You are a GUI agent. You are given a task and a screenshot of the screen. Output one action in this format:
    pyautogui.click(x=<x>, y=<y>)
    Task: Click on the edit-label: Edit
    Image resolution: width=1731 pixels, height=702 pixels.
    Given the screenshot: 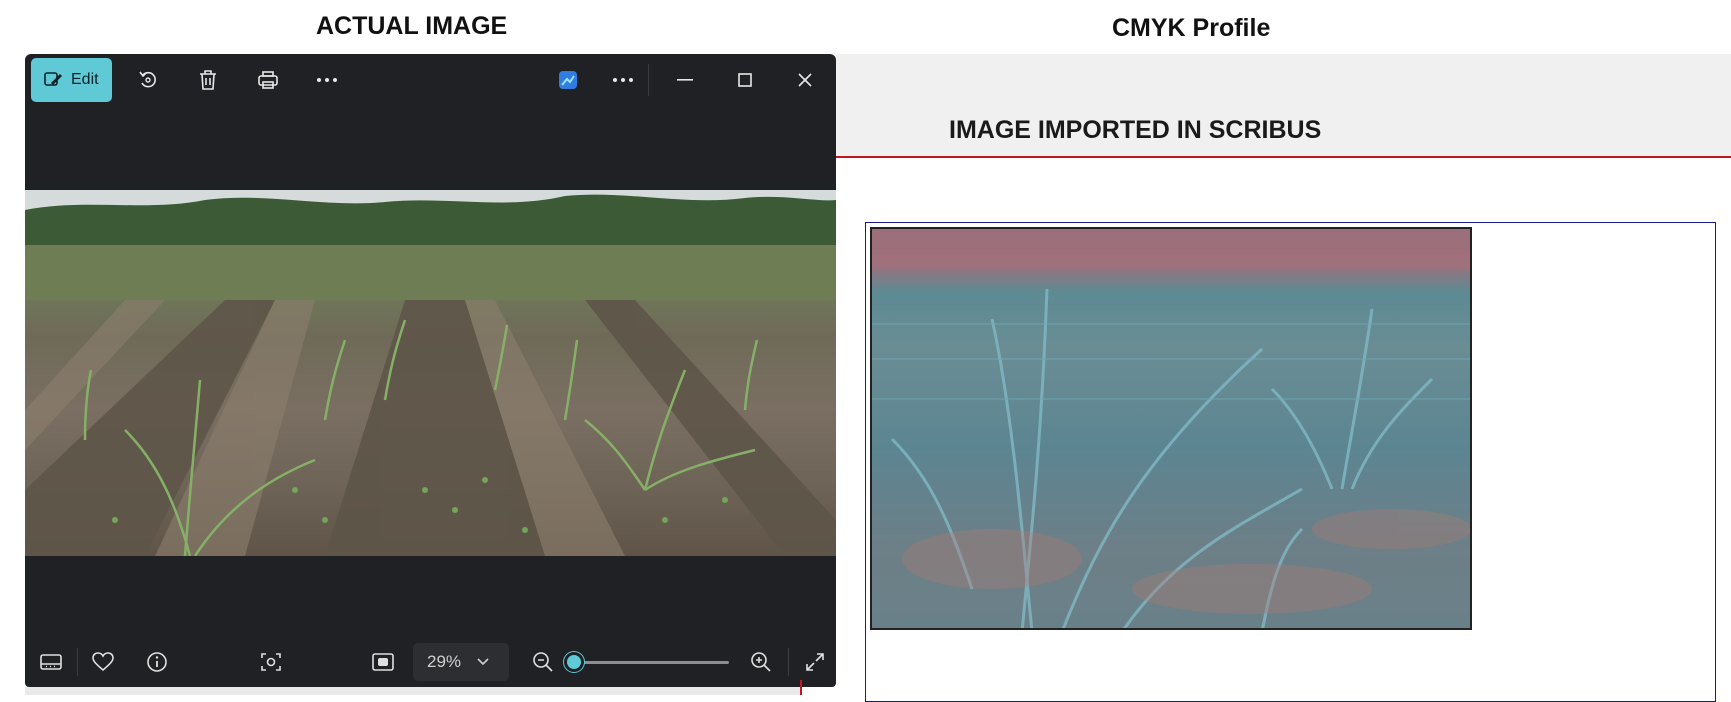 What is the action you would take?
    pyautogui.click(x=85, y=79)
    